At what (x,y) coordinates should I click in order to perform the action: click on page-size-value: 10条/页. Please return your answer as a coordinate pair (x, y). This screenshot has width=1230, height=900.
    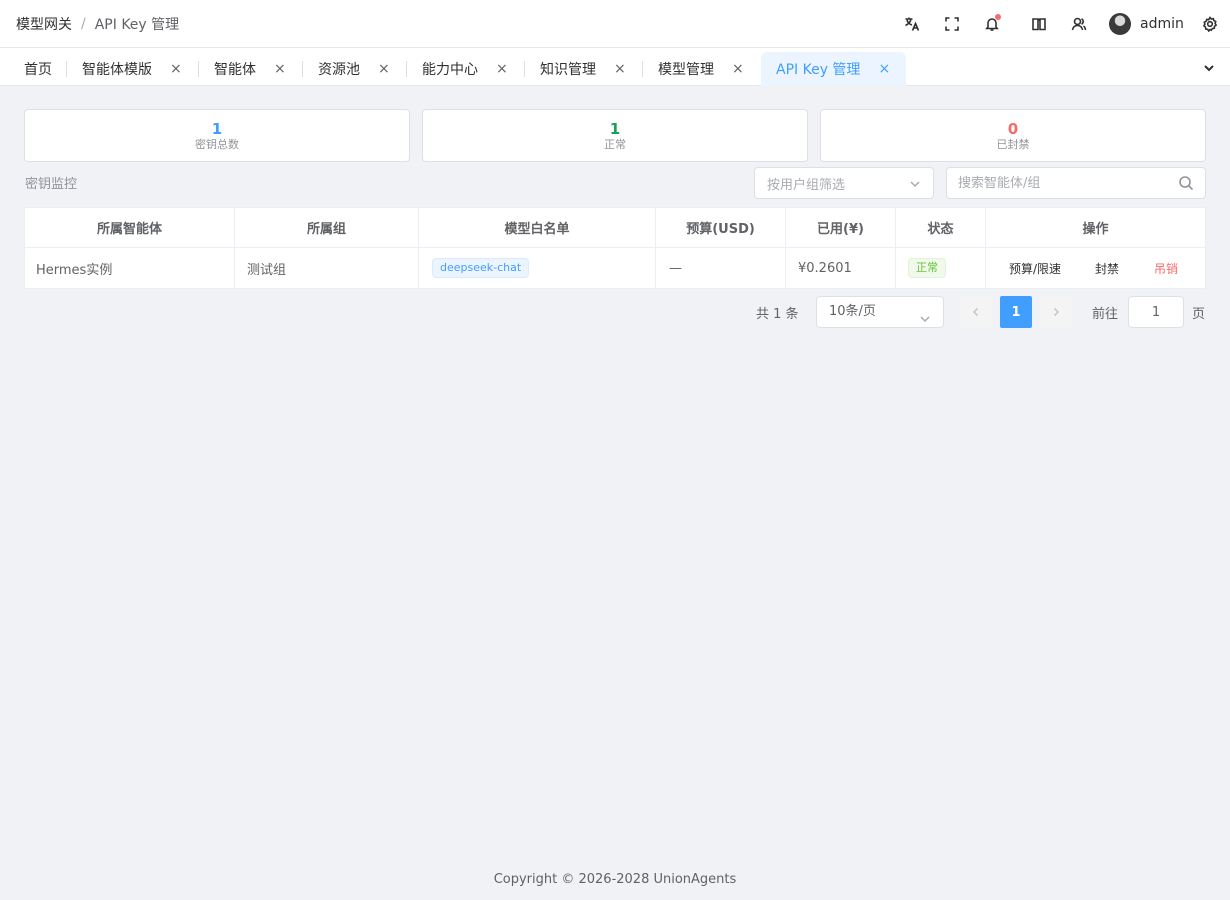
    Looking at the image, I should click on (852, 311).